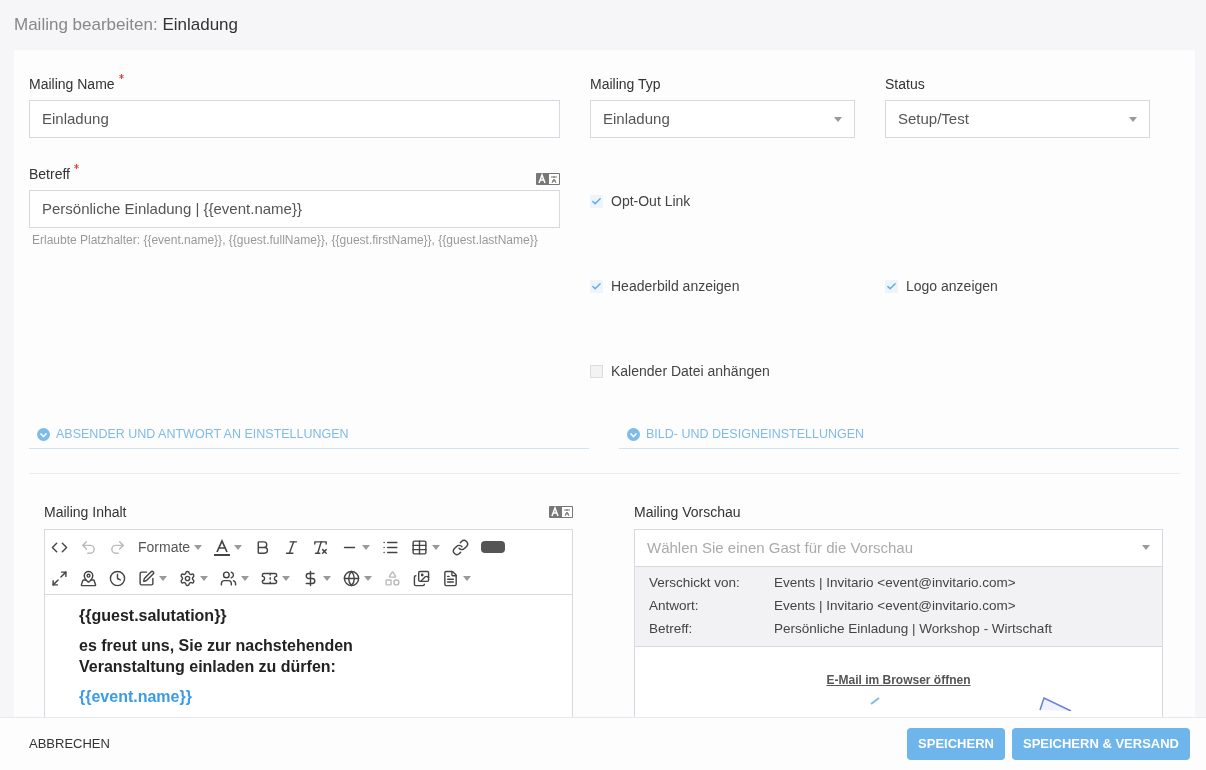 The image size is (1206, 770). Describe the element at coordinates (69, 744) in the screenshot. I see `cancel-button: ABBRECHEN` at that location.